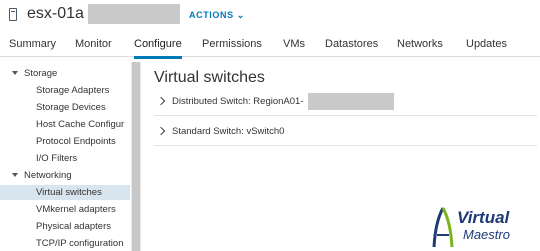 This screenshot has width=540, height=251. Describe the element at coordinates (93, 44) in the screenshot. I see `tab-monitor: Monitor` at that location.